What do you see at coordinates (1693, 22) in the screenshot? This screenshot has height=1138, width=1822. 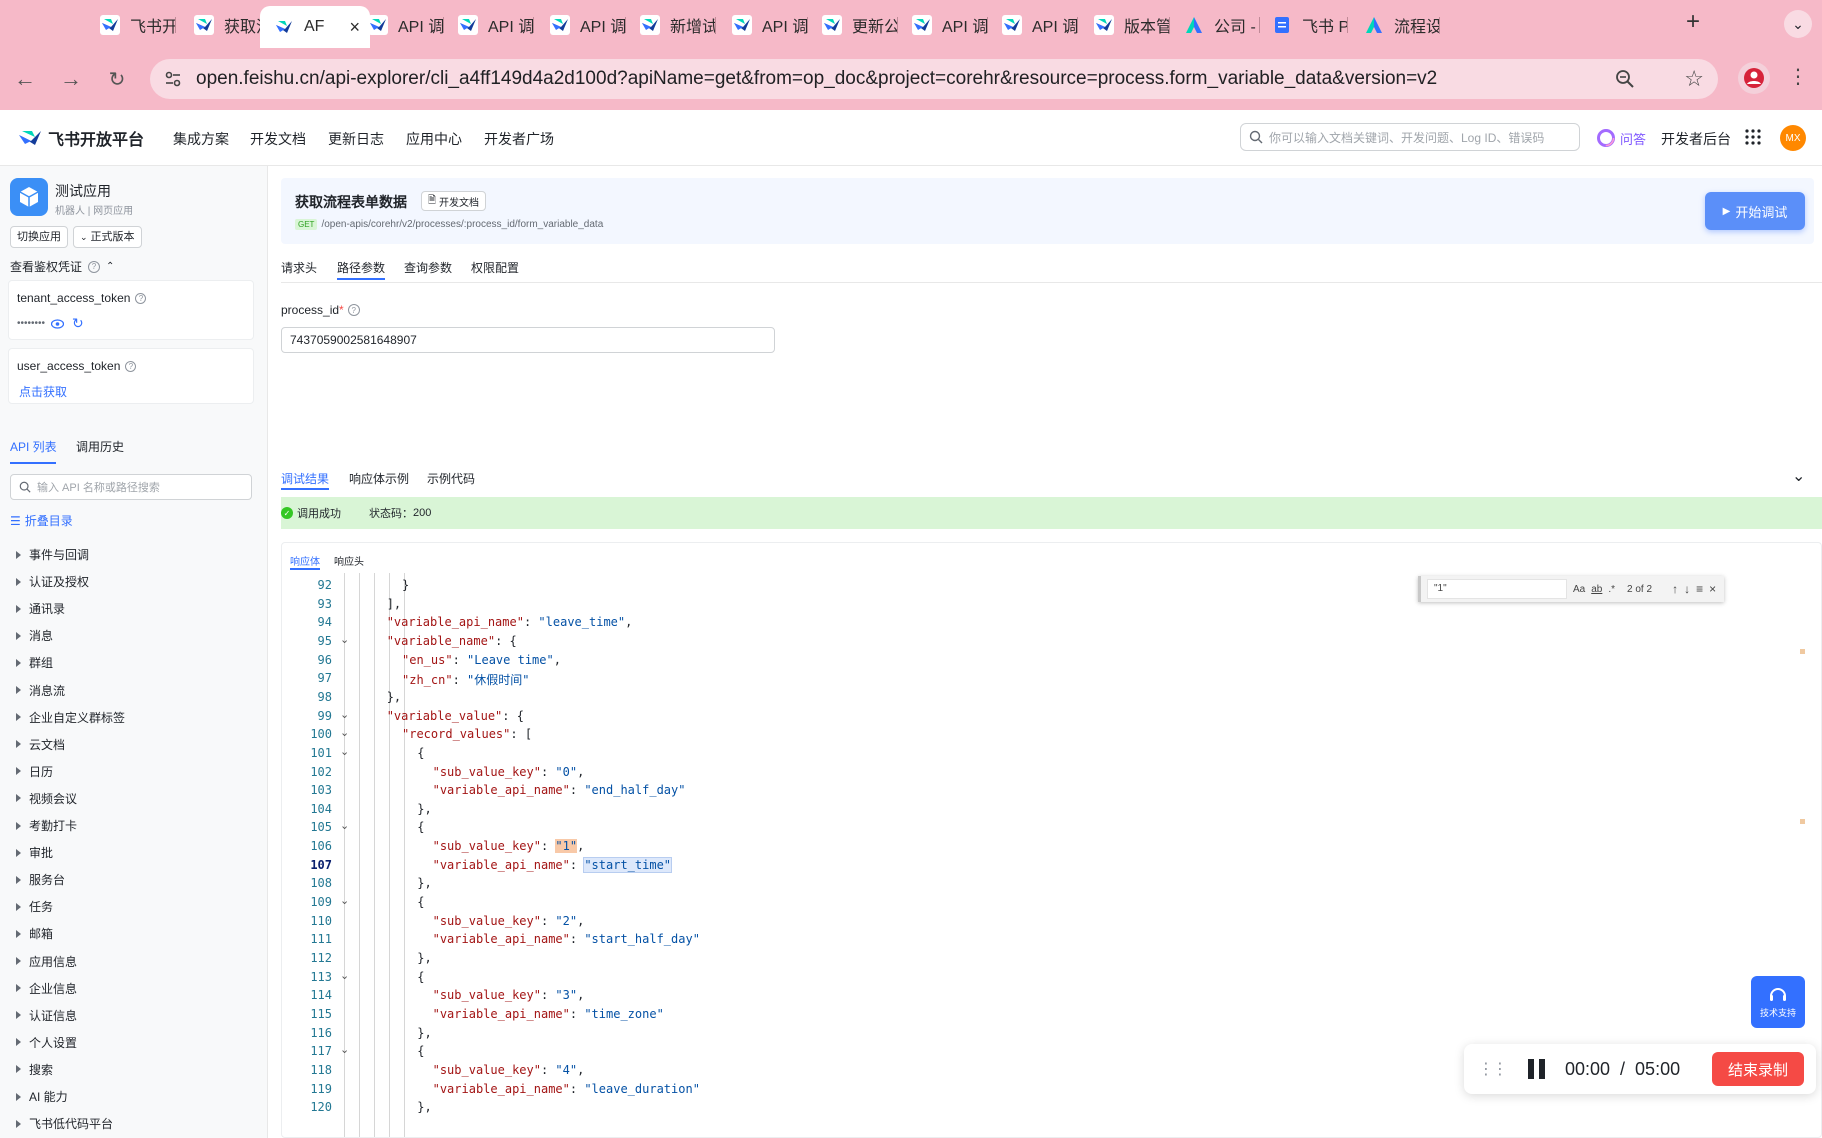 I see `new-tab-button: +` at bounding box center [1693, 22].